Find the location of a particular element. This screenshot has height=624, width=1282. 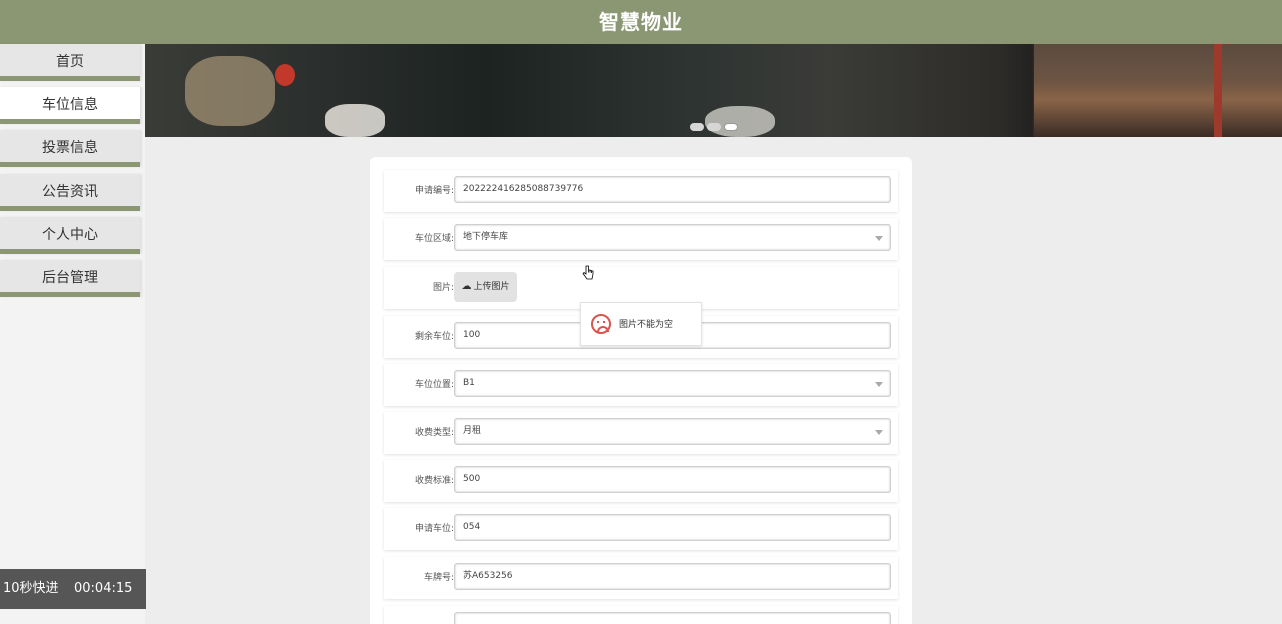

area-label: 车位区域: is located at coordinates (434, 239).